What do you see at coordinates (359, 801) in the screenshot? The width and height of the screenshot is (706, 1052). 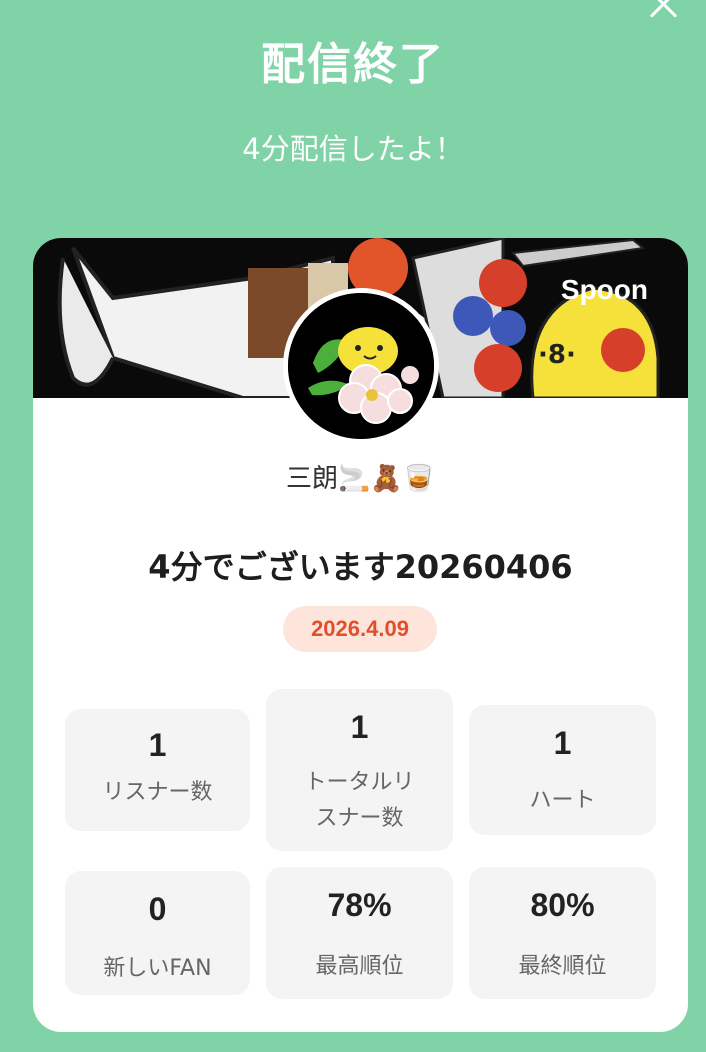 I see `stat-label: トータルリ スナー数` at bounding box center [359, 801].